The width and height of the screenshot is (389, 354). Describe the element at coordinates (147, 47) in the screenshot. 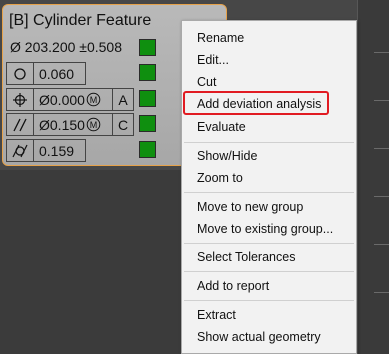

I see `diameter-status-indicator` at that location.